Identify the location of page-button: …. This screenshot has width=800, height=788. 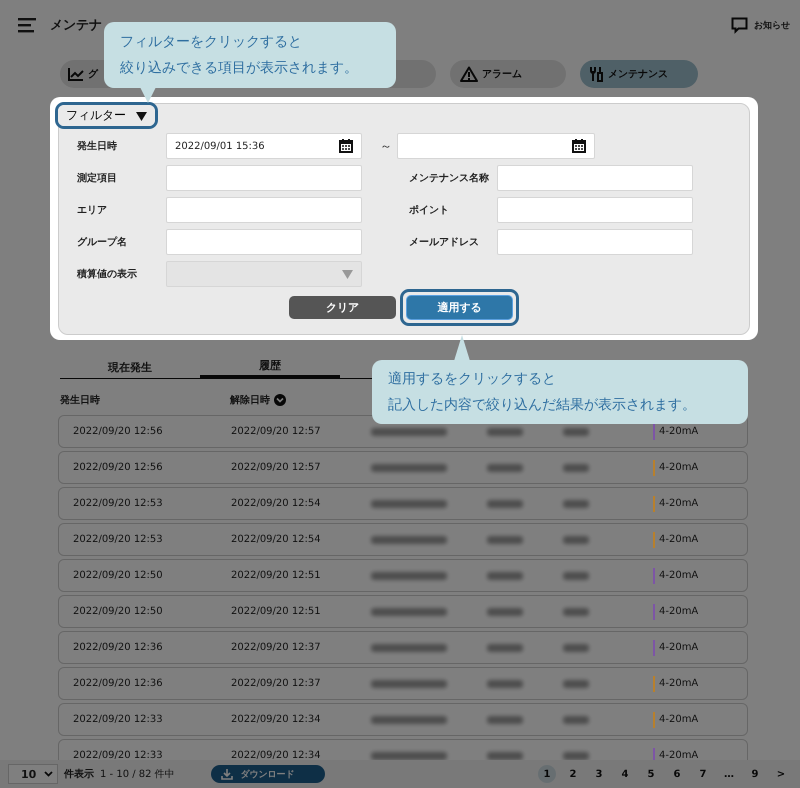
(729, 774).